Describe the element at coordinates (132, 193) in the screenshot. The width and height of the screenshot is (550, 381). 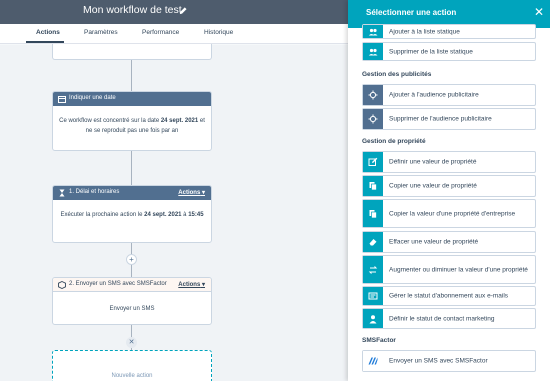
I see `delay-card-header: 1. Délai et horaires Actions ▾` at that location.